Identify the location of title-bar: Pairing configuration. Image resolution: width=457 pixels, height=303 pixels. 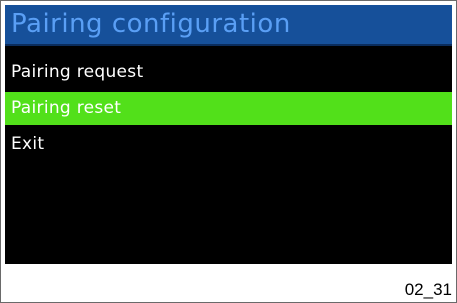
(228, 25).